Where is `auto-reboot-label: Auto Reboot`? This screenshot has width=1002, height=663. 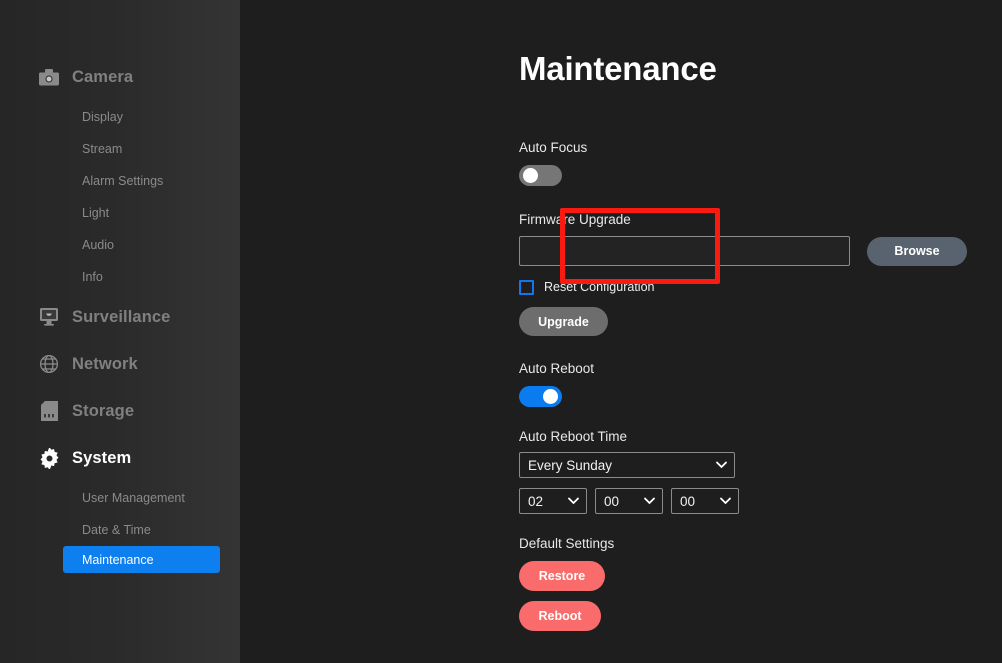 auto-reboot-label: Auto Reboot is located at coordinates (557, 368).